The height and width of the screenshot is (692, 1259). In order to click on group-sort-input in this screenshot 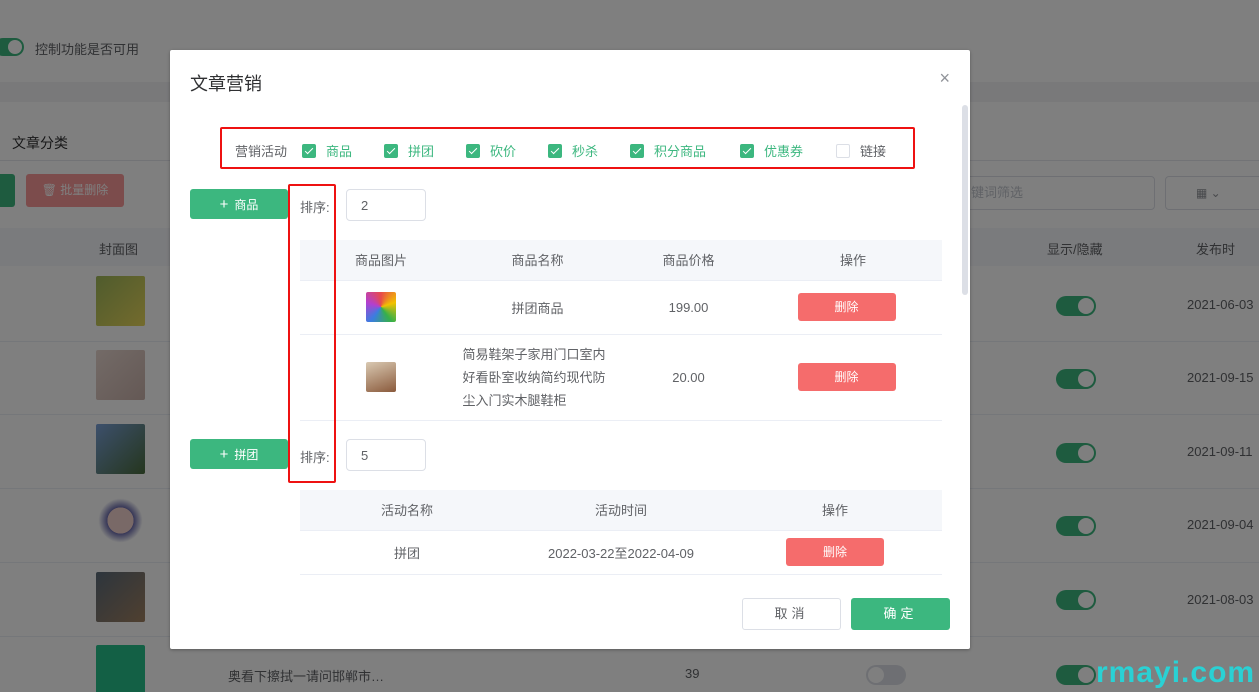, I will do `click(386, 455)`.